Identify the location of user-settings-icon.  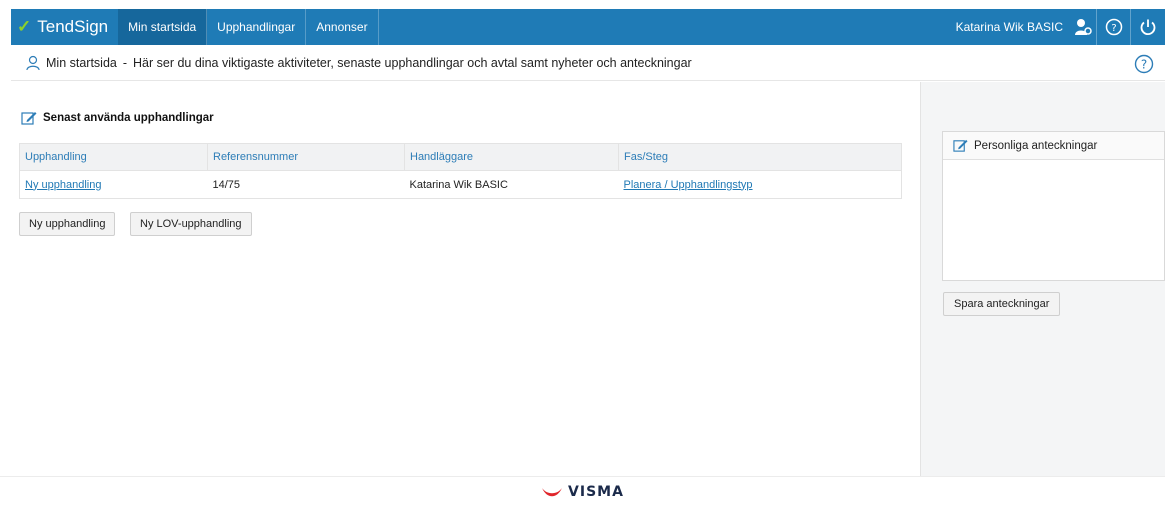
(1083, 27).